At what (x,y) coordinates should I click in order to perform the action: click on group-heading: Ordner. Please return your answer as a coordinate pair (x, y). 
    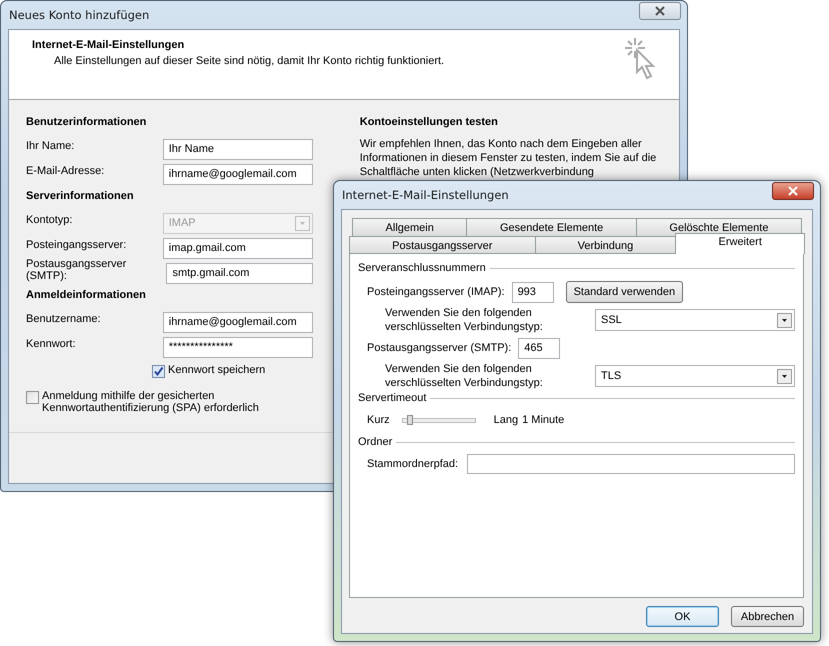
    Looking at the image, I should click on (375, 442).